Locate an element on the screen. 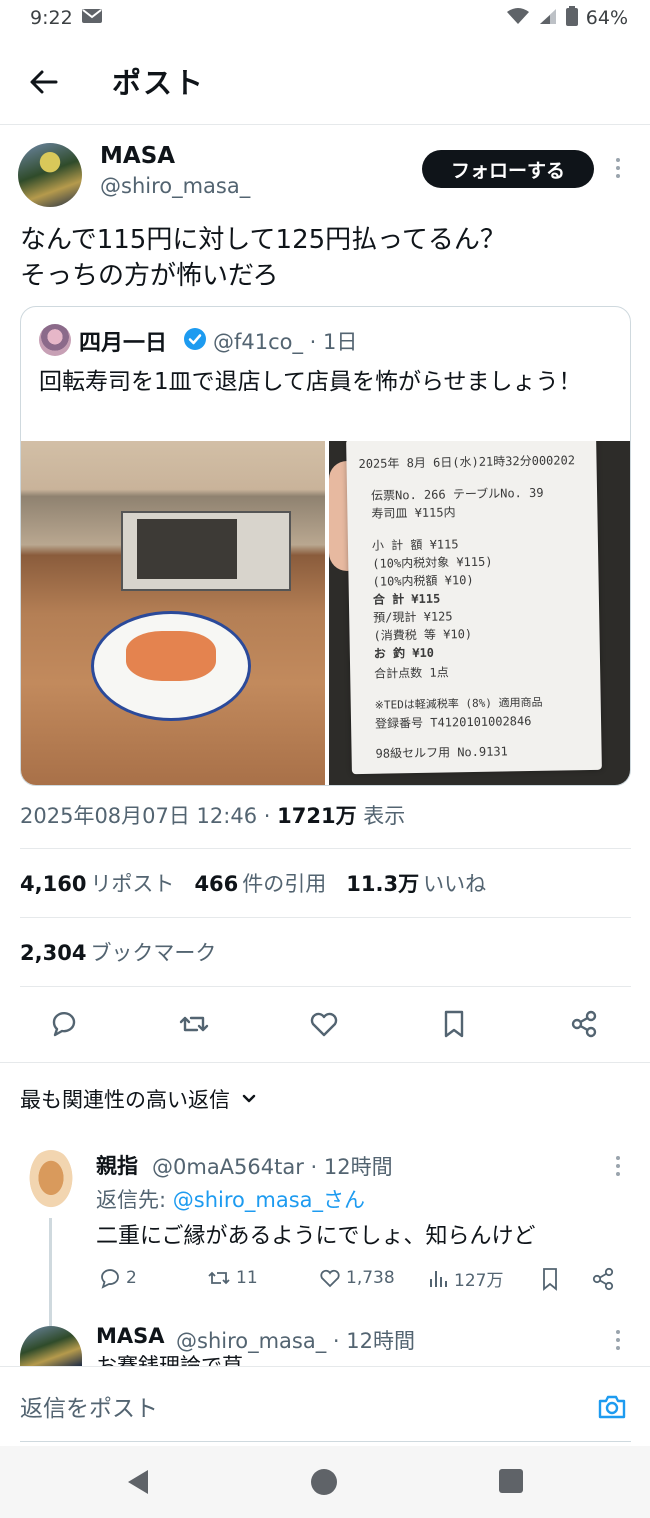  reply2-more-options-icon is located at coordinates (618, 1341).